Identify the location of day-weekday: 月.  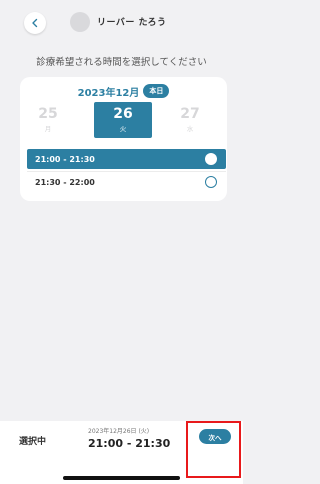
(48, 129).